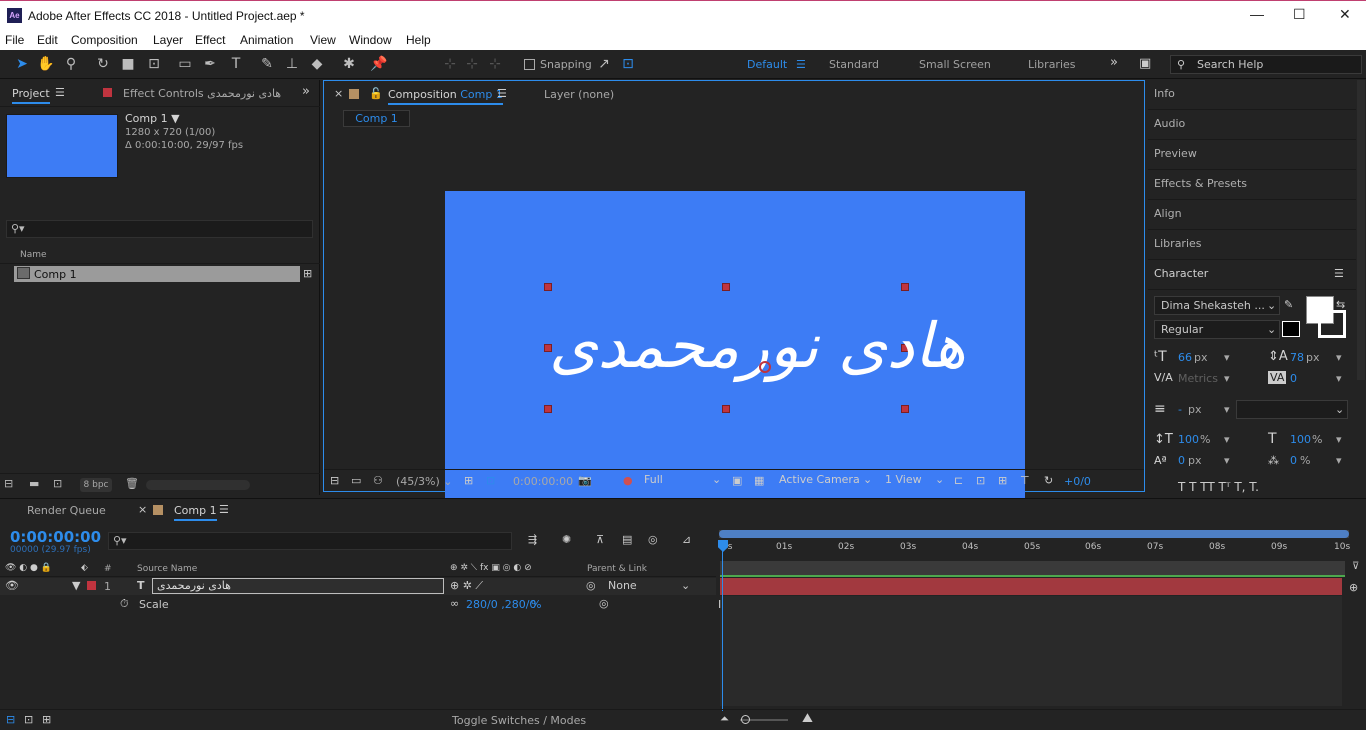 This screenshot has width=1366, height=730. I want to click on eraser-tool-icon: ◆, so click(317, 64).